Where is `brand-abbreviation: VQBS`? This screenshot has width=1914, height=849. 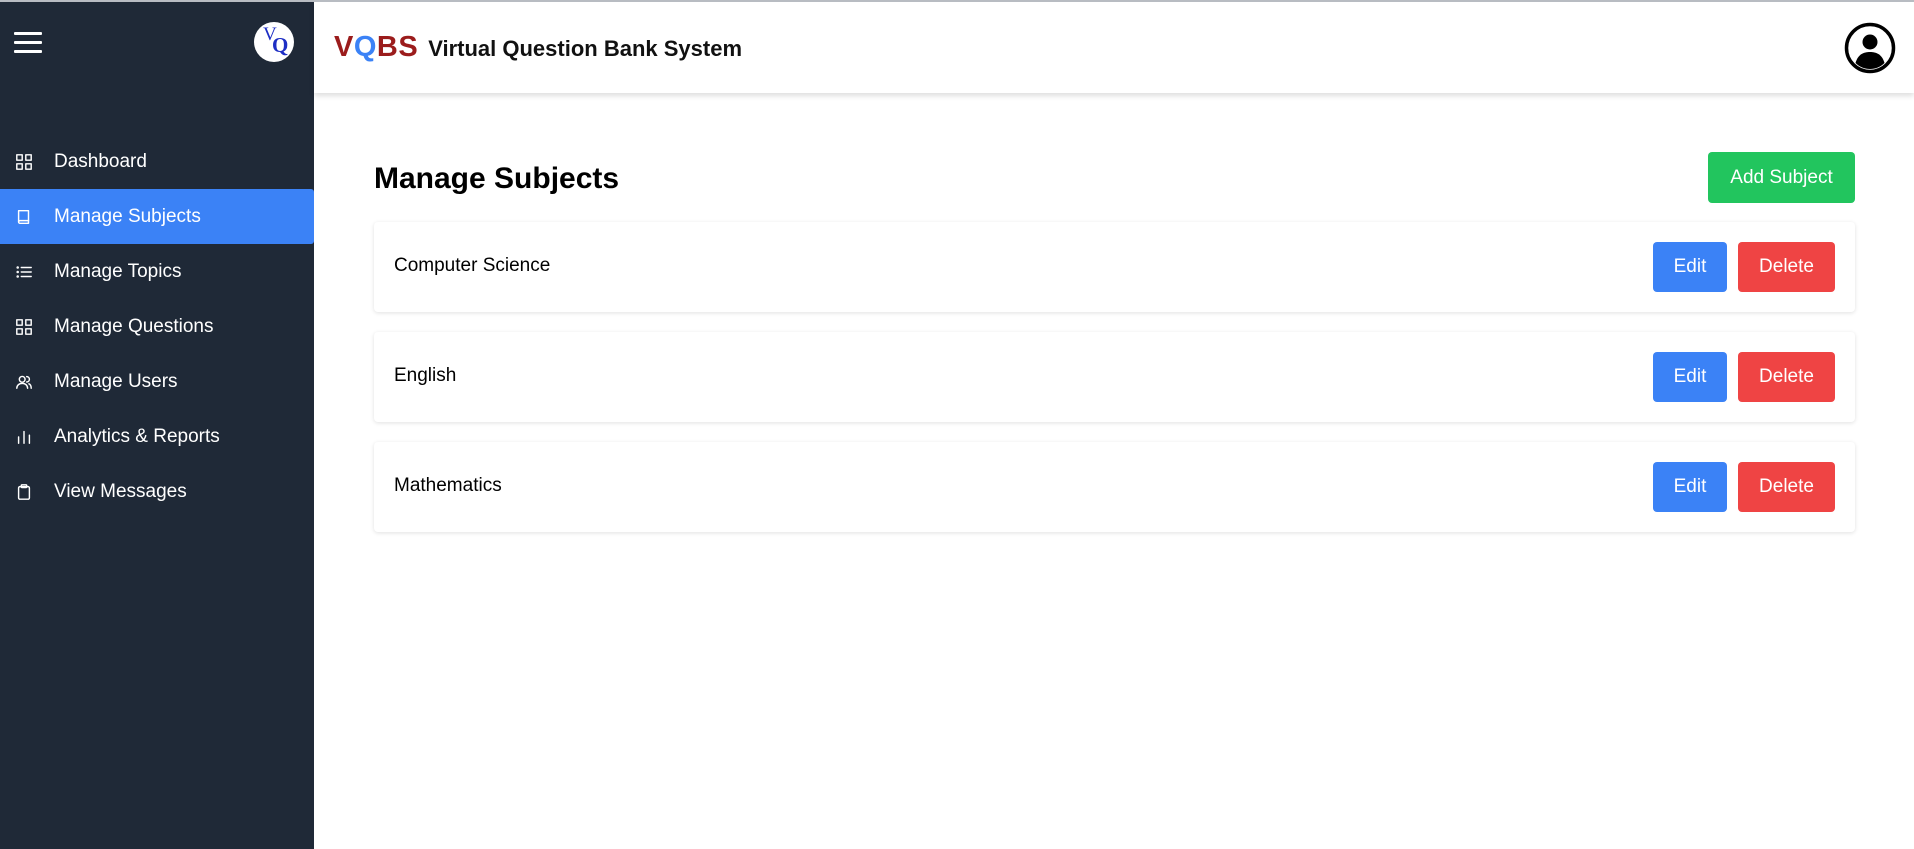
brand-abbreviation: VQBS is located at coordinates (376, 47).